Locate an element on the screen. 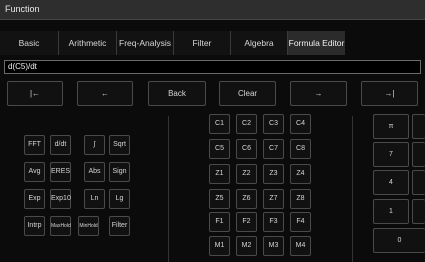 The image size is (425, 262). reg-c6-button: C6 is located at coordinates (246, 149).